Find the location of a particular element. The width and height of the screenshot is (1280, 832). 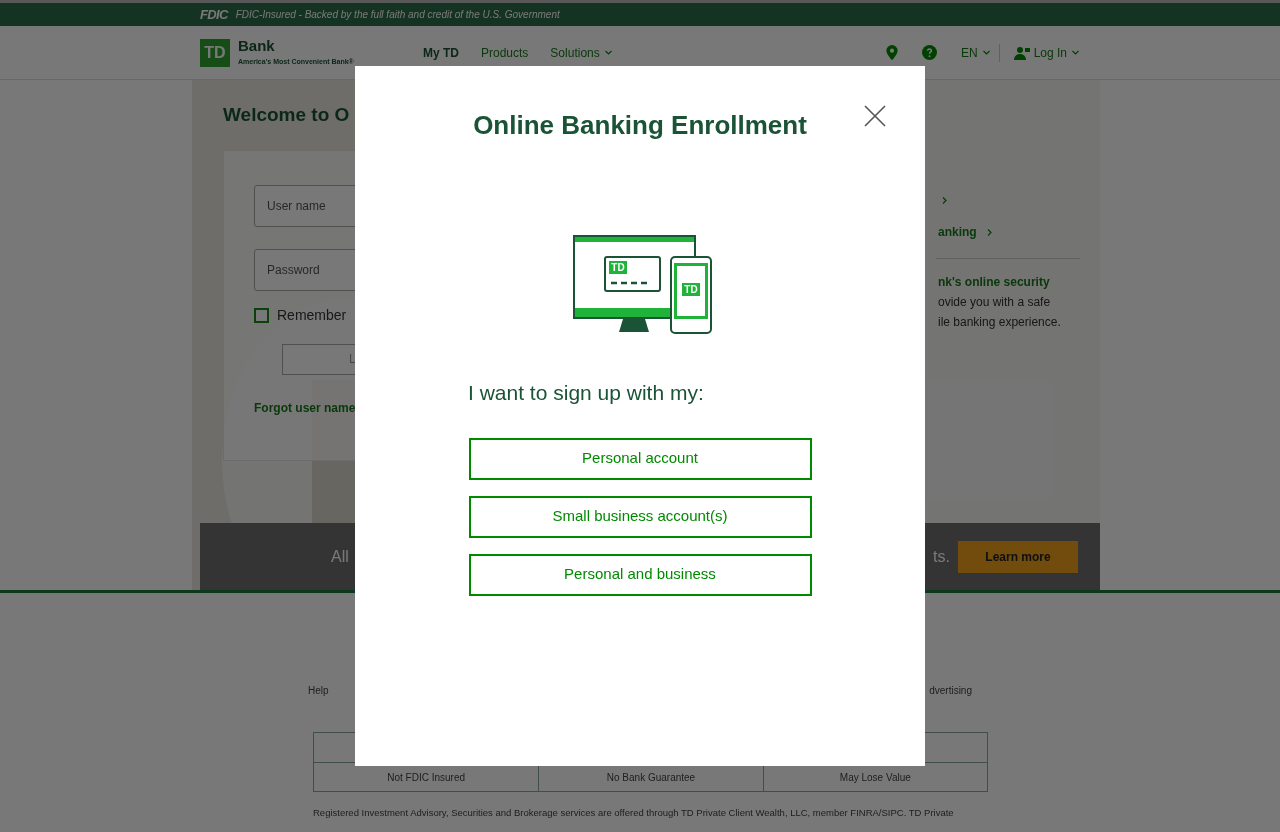

learn-more-button: Learn more is located at coordinates (1018, 556).